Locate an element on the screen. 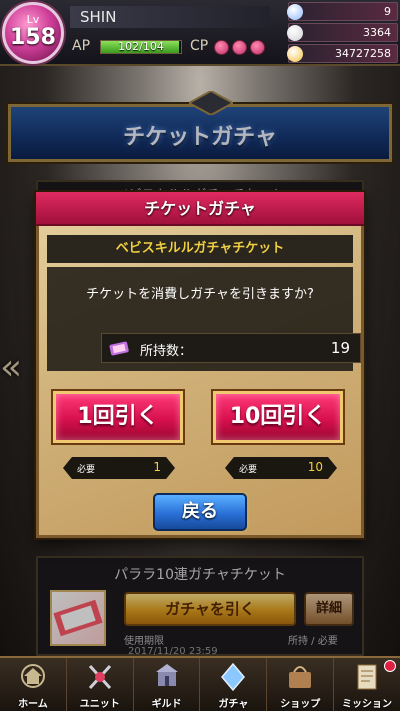 The height and width of the screenshot is (711, 400). nav-label-guild: ギルド is located at coordinates (166, 704).